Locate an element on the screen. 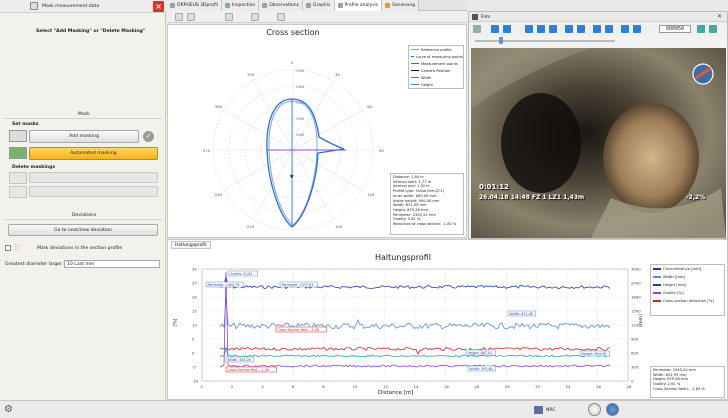 This screenshot has height=418, width=728. step-back-icon is located at coordinates (507, 29).